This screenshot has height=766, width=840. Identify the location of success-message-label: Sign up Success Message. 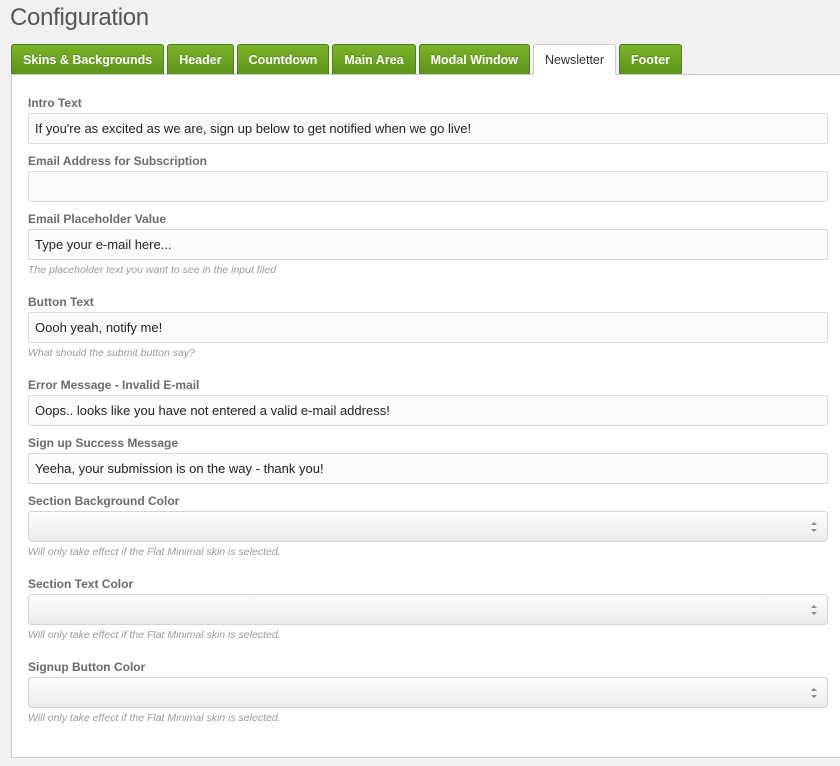
(103, 443).